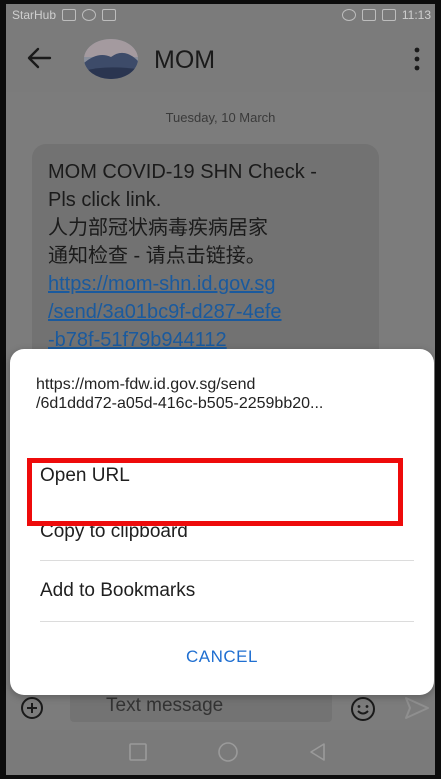 Image resolution: width=441 pixels, height=779 pixels. I want to click on mountain-avatar-icon, so click(111, 59).